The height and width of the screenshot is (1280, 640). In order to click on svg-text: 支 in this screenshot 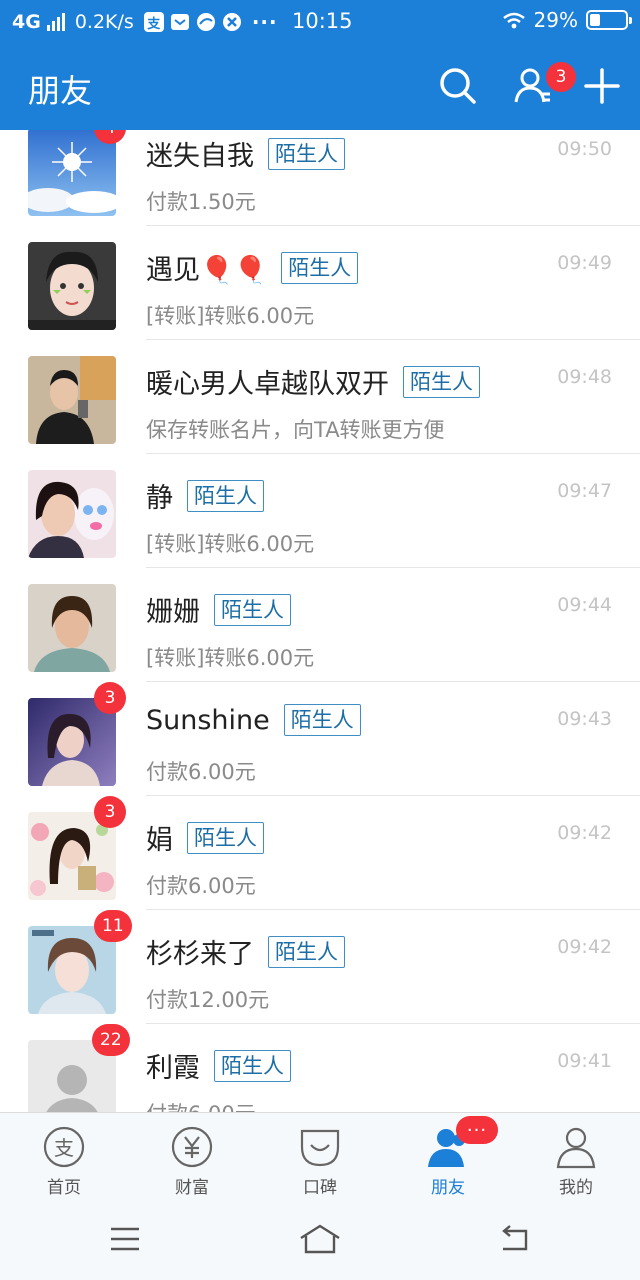, I will do `click(64, 1148)`.